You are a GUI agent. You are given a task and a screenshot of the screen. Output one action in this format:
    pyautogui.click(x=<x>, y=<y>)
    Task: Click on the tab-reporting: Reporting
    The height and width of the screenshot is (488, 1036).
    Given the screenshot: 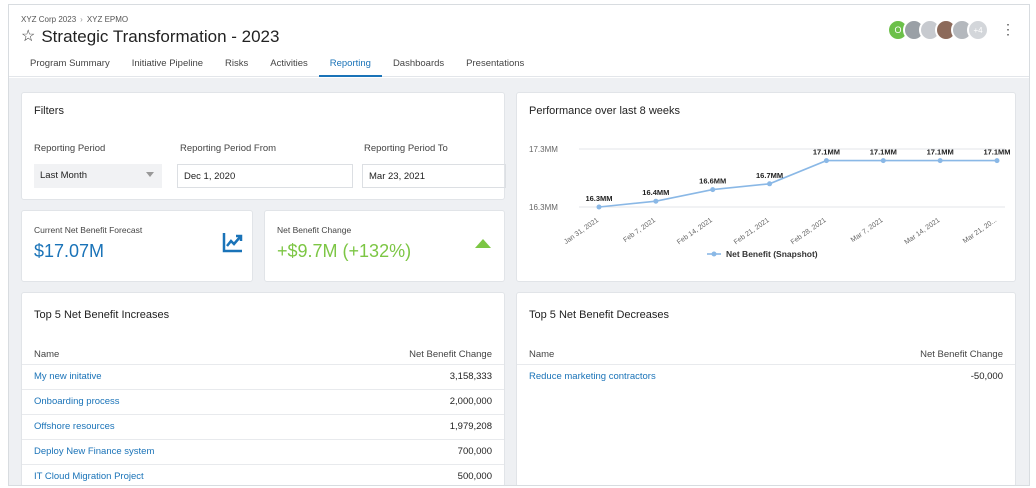 What is the action you would take?
    pyautogui.click(x=350, y=66)
    